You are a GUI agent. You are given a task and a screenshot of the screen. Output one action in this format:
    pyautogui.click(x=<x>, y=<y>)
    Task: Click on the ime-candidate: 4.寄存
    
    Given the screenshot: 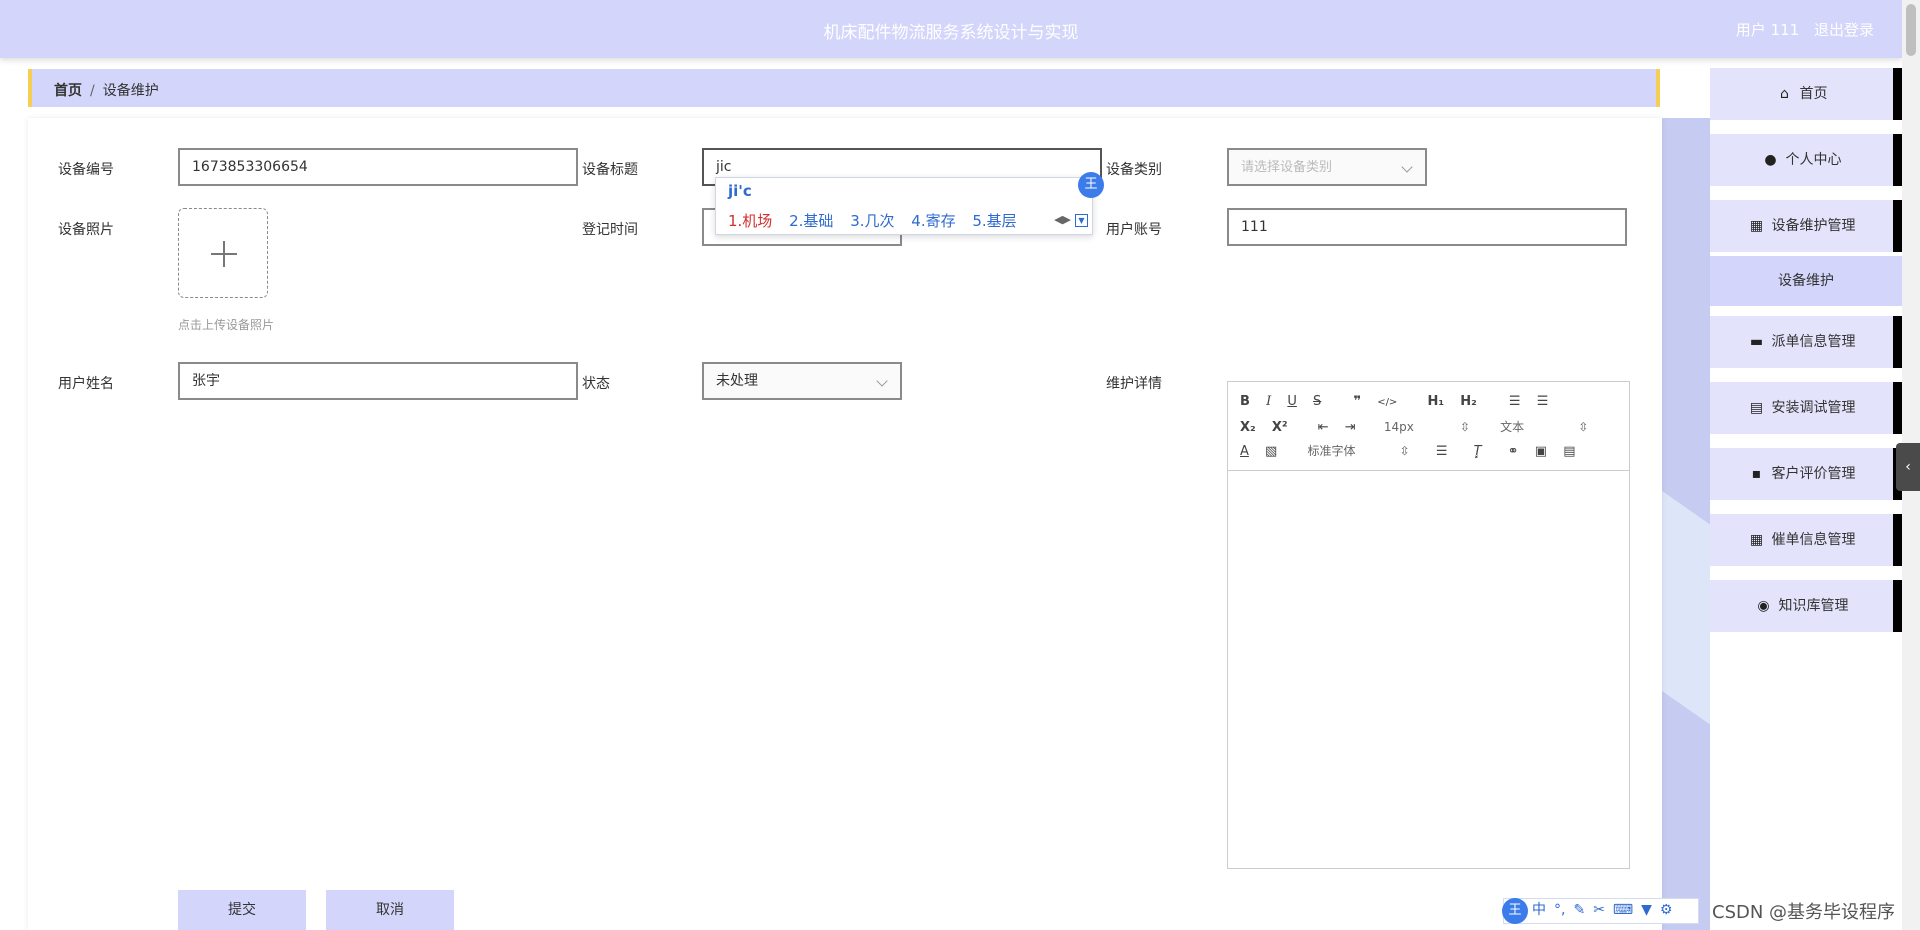 What is the action you would take?
    pyautogui.click(x=933, y=221)
    